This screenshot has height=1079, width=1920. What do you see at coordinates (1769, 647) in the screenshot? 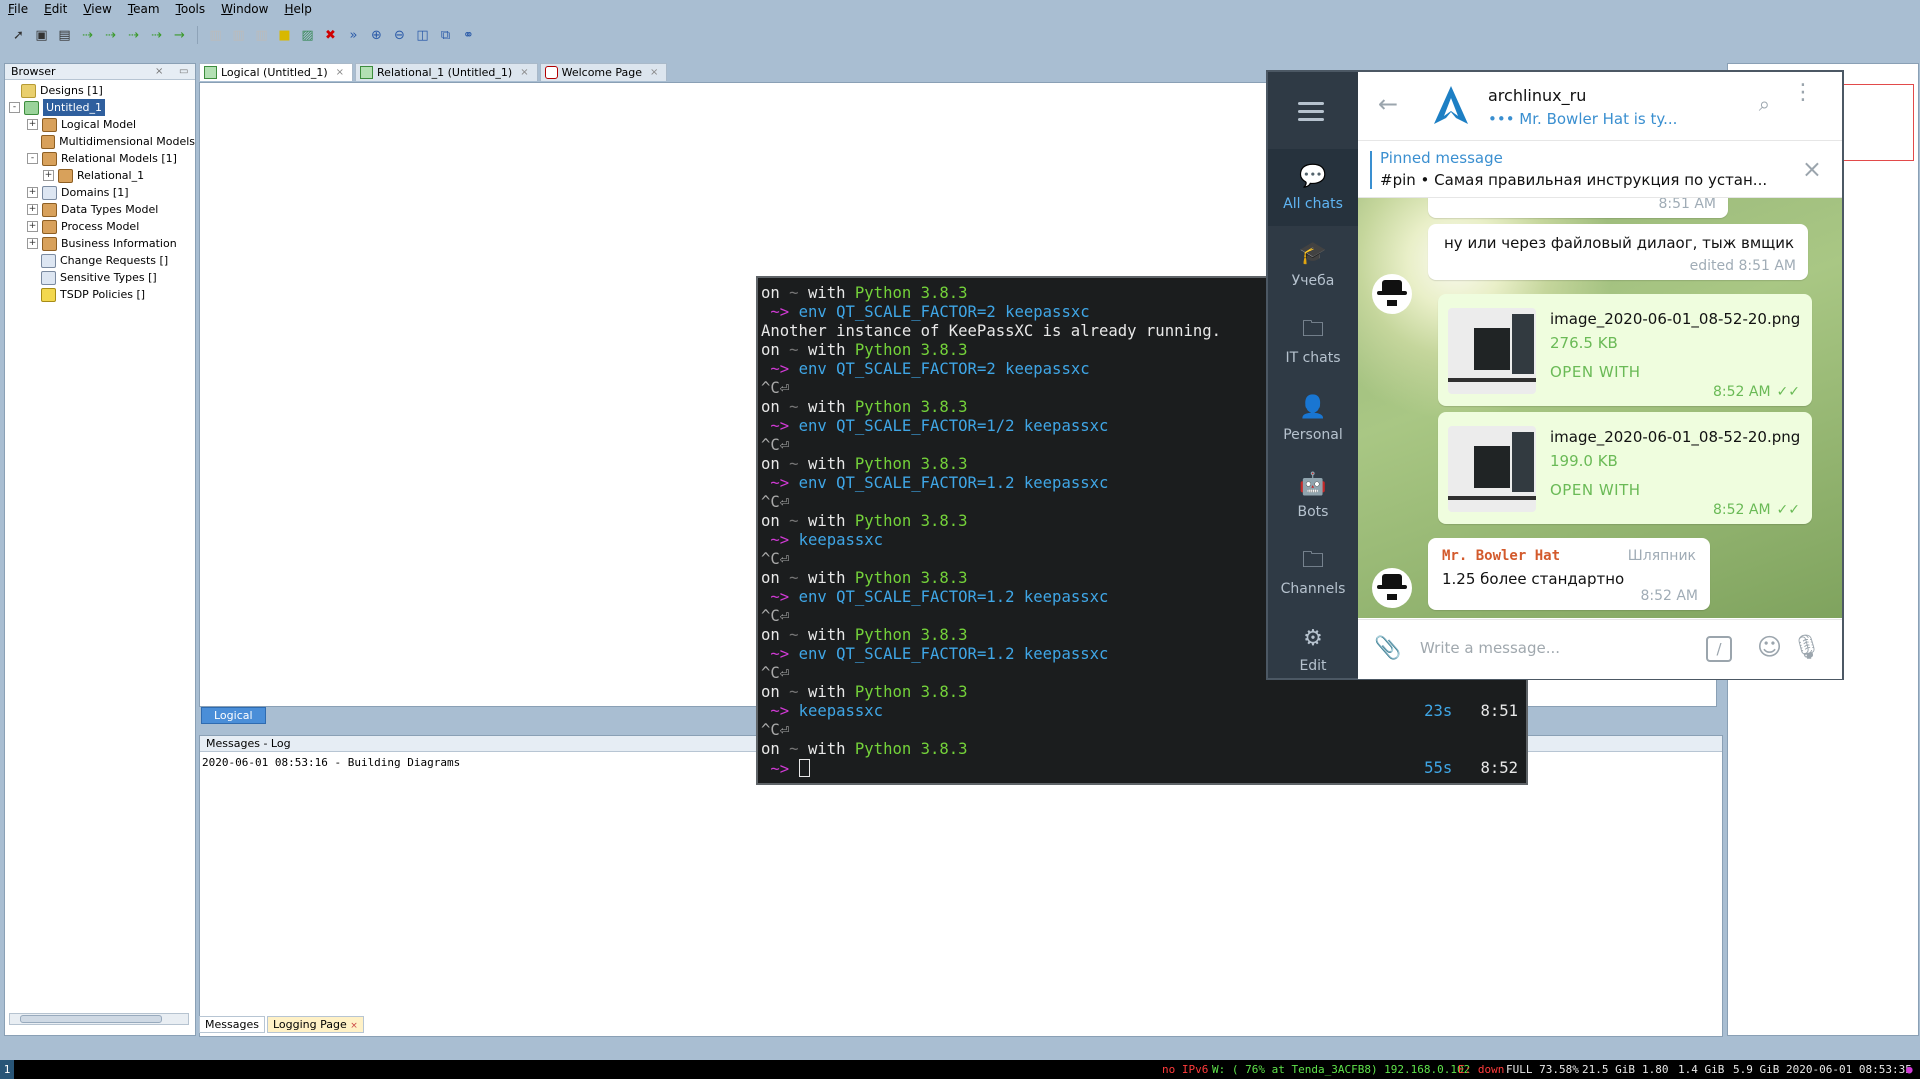
I see `emoji-icon: ☺` at bounding box center [1769, 647].